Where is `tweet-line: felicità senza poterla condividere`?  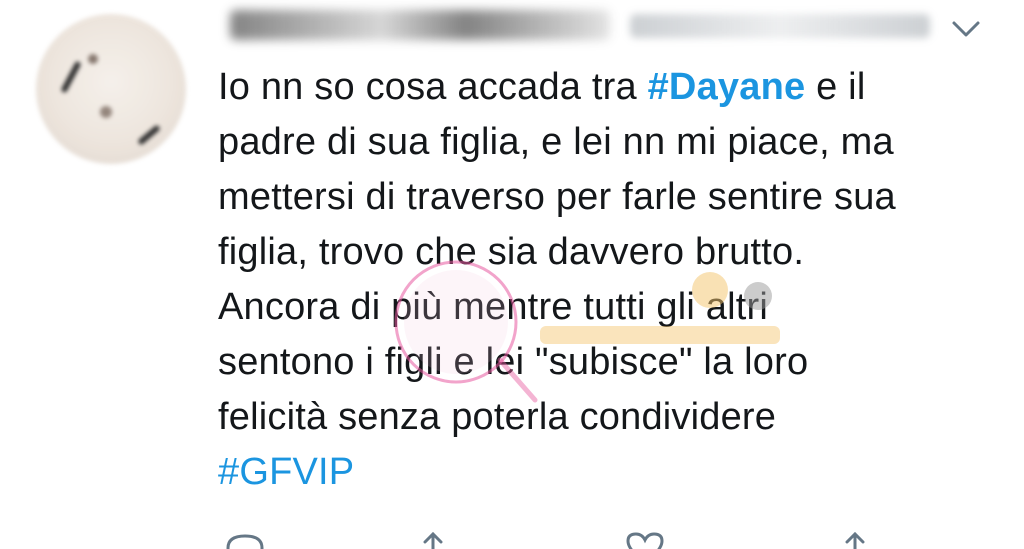
tweet-line: felicità senza poterla condividere is located at coordinates (497, 417).